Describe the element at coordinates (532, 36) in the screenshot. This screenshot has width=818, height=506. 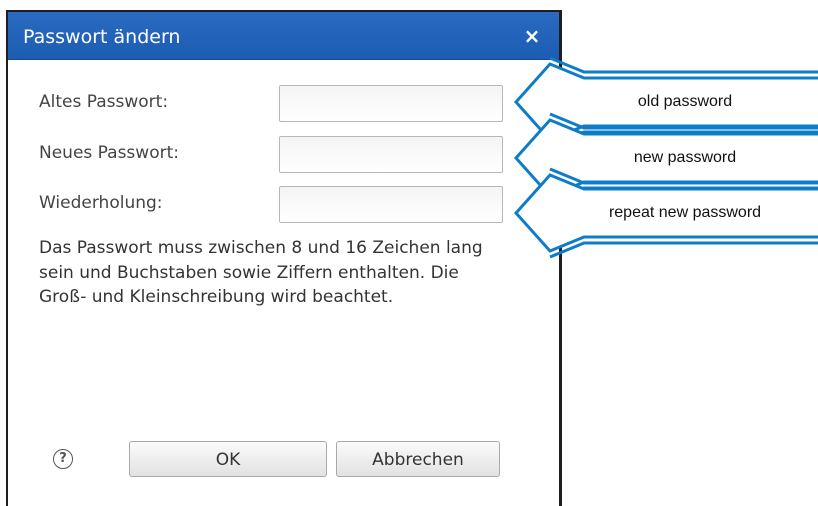
I see `close-icon: ×` at that location.